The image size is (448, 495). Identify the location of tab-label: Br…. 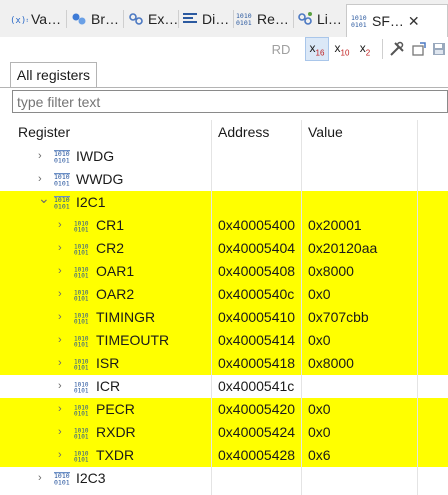
(105, 19).